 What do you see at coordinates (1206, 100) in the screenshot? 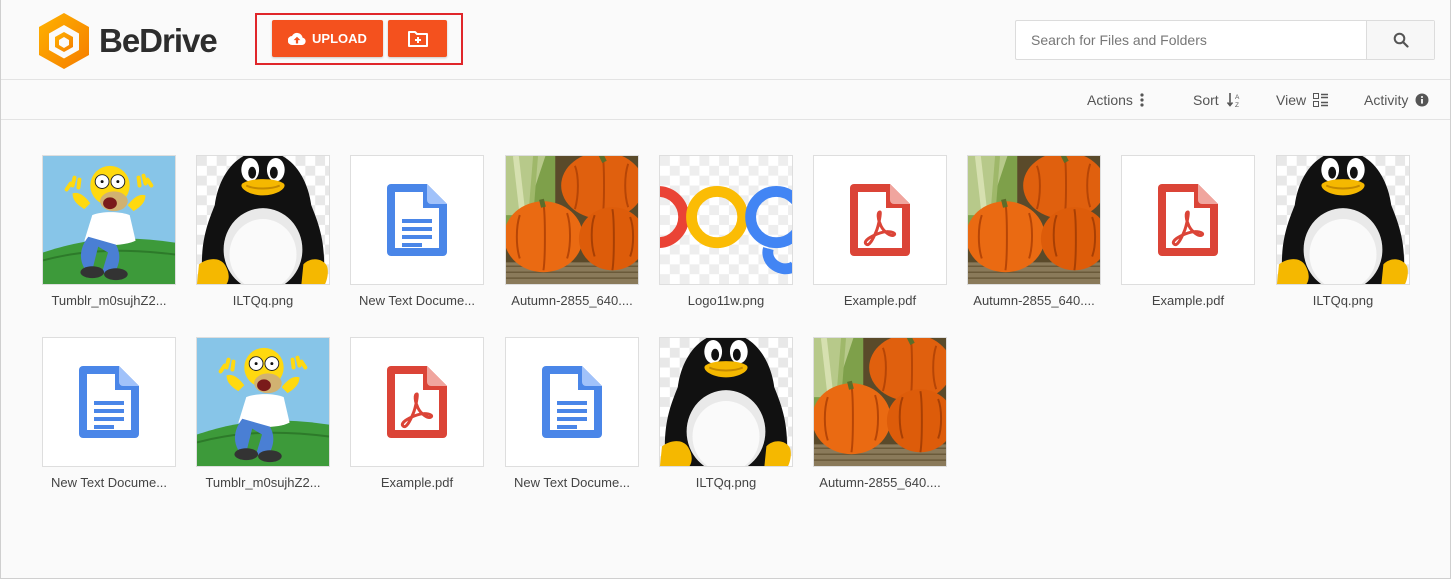
I see `sort-label: Sort` at bounding box center [1206, 100].